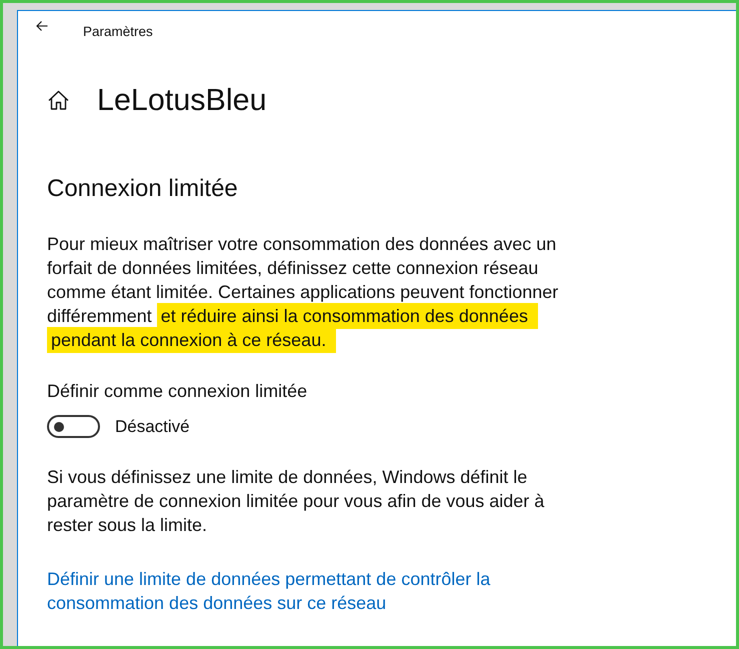  What do you see at coordinates (297, 591) in the screenshot?
I see `data-limit-link: Définir une limite de données permettant de contrôler la consommation des données sur ce réseau` at bounding box center [297, 591].